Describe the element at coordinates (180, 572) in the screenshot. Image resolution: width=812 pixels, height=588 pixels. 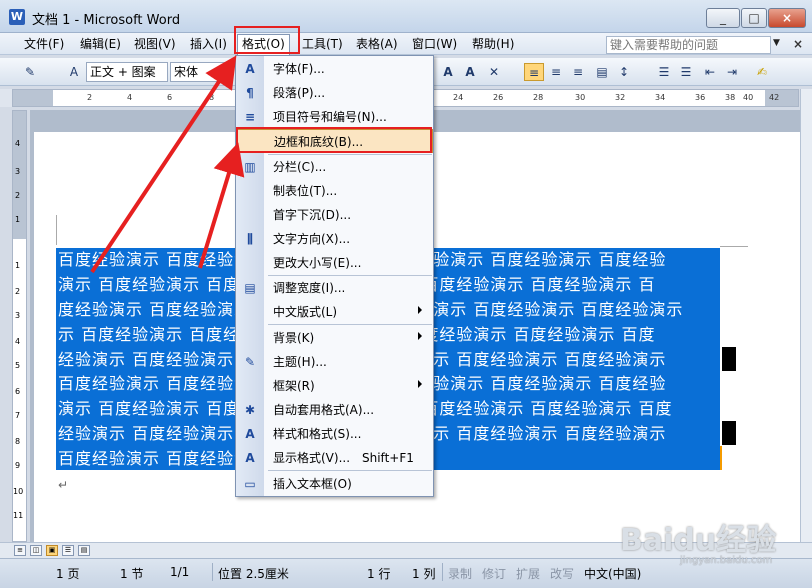
I see `status-pages: 1/1` at that location.